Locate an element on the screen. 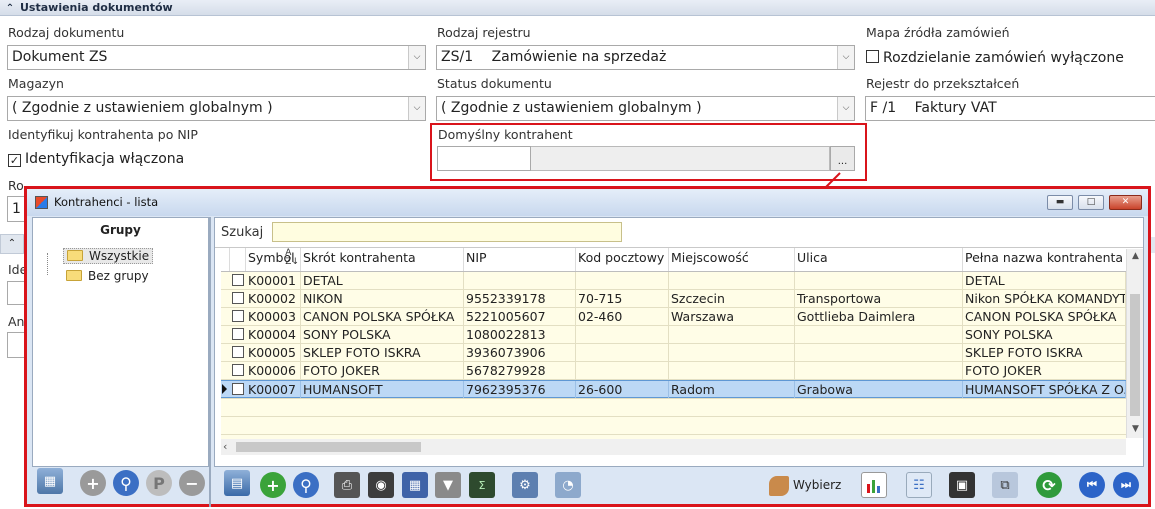 The image size is (1155, 509). table-row: K00001 DETAL DETAL is located at coordinates (673, 281).